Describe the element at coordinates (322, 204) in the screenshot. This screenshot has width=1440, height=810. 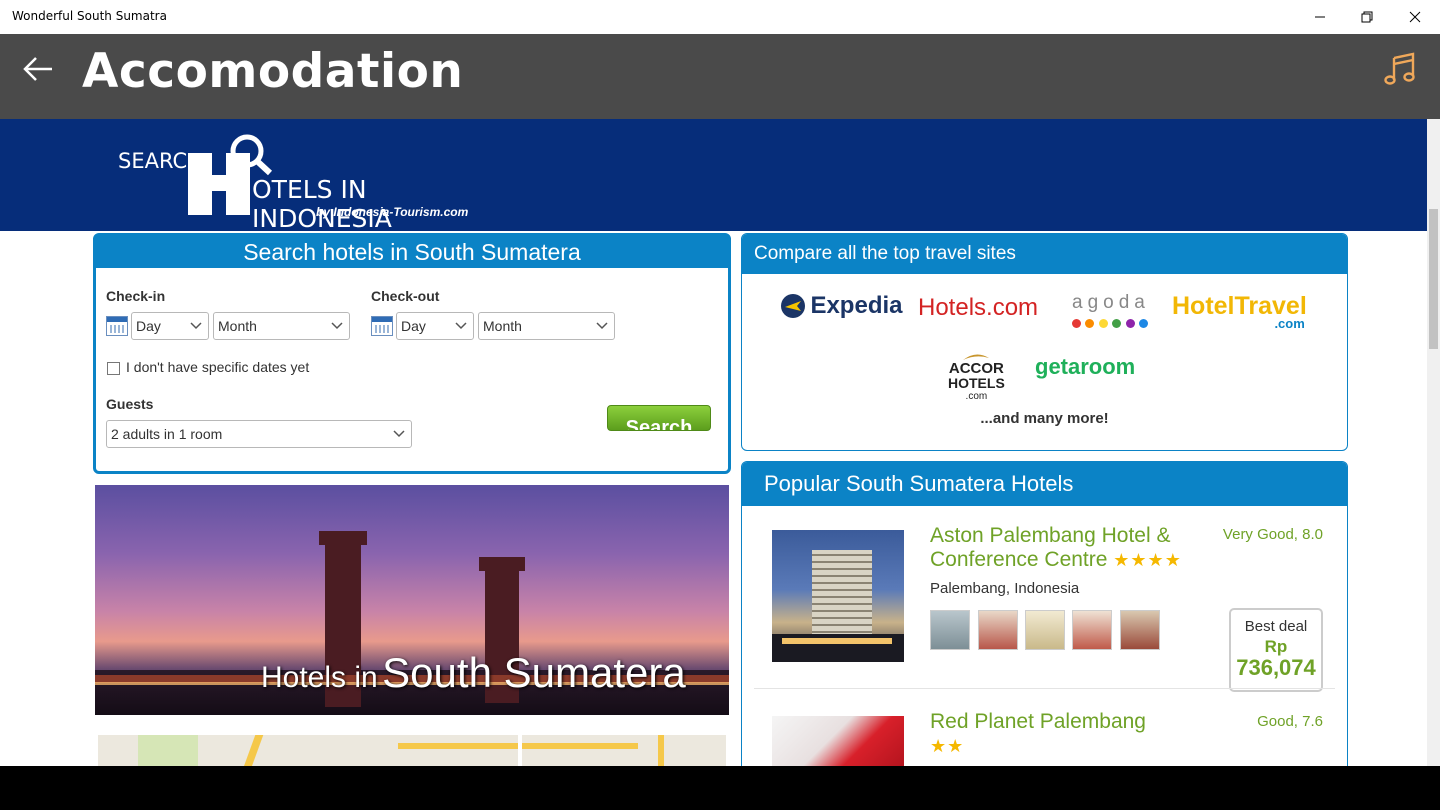
I see `logo-text-main: OTELS IN INDONESIA` at that location.